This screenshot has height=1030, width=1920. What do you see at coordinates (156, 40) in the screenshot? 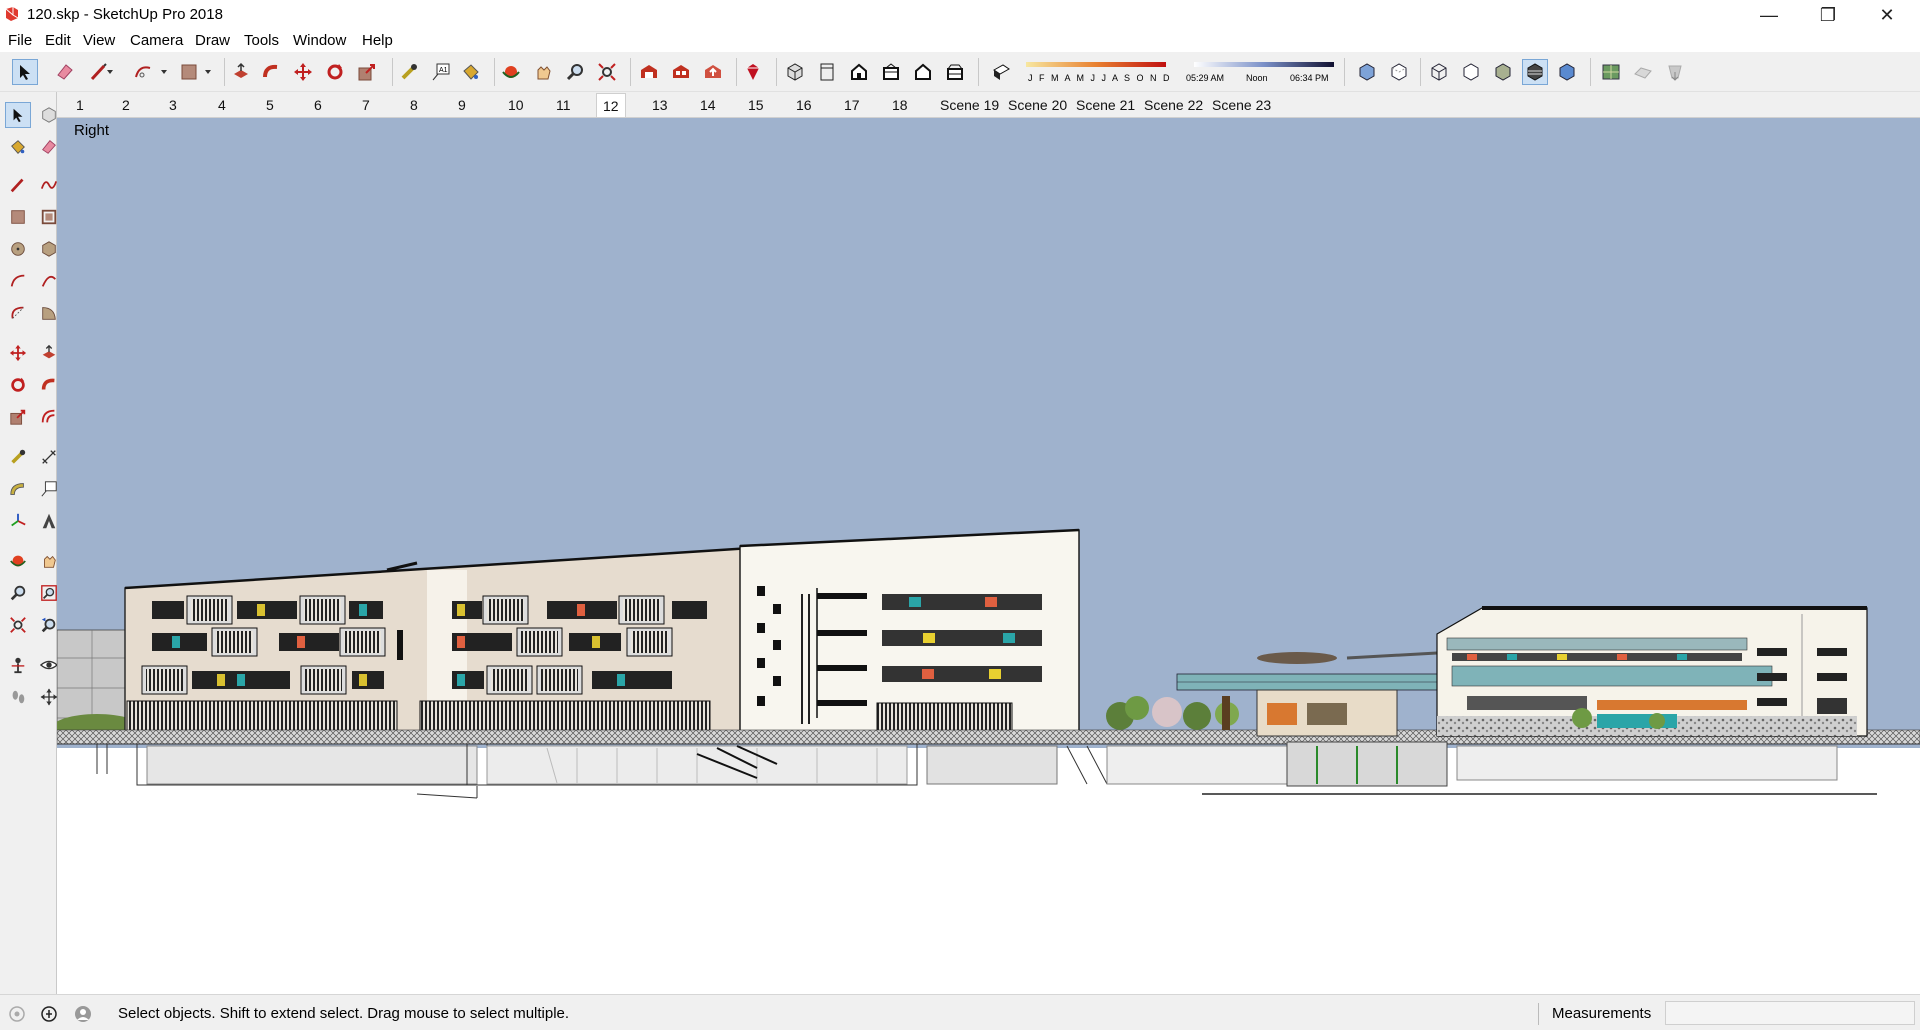
I see `menu-camera: Camera` at bounding box center [156, 40].